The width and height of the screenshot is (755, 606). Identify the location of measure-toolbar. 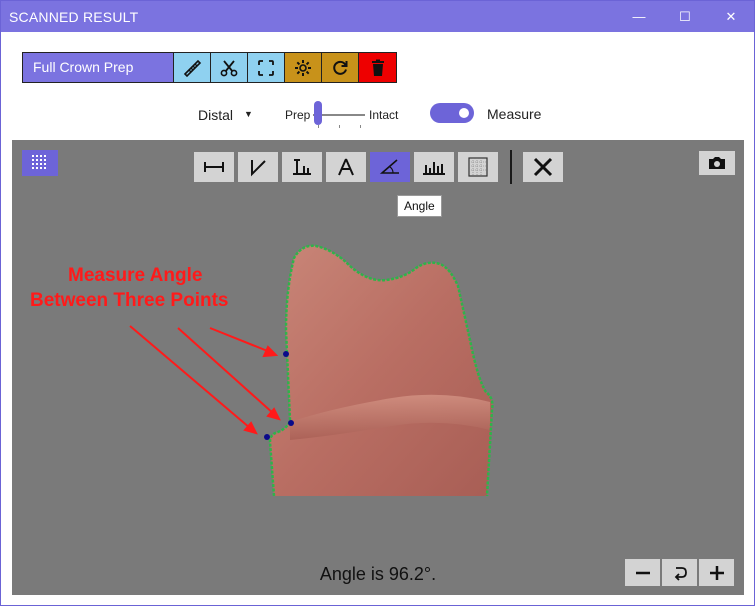
(346, 167).